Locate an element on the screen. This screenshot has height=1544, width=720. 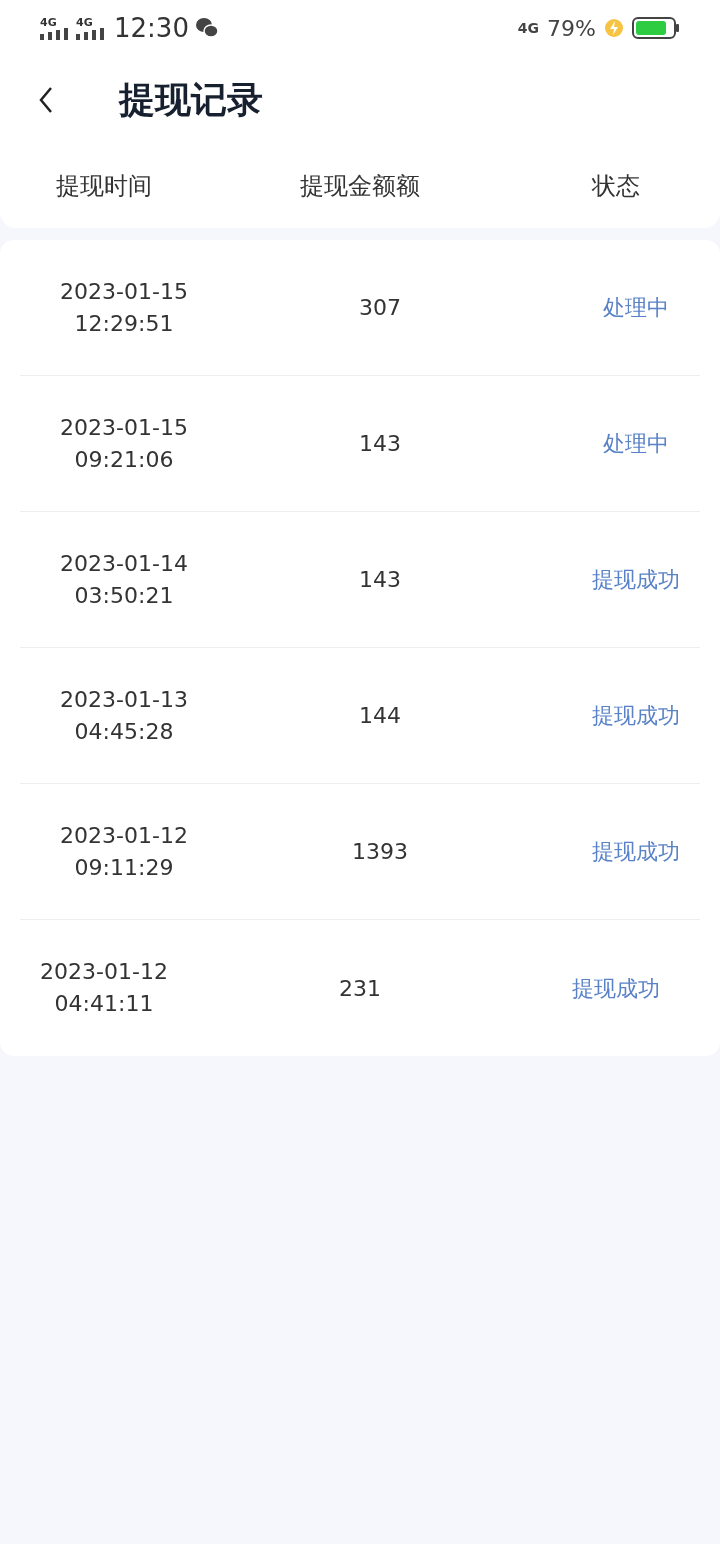
record-amount: 1393 is located at coordinates (380, 852).